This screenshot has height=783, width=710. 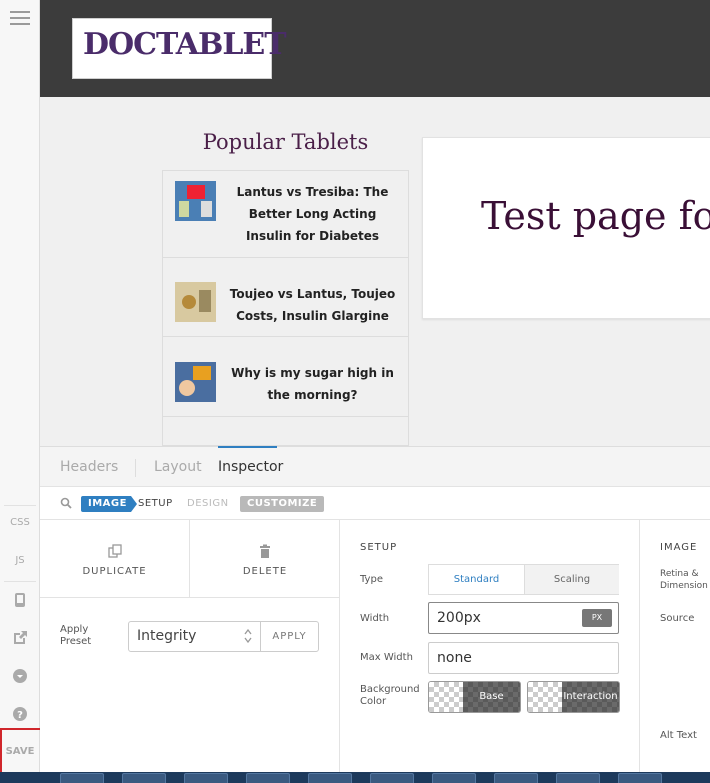 What do you see at coordinates (20, 386) in the screenshot?
I see `left-toolbar: CSS JS ? SAVE` at bounding box center [20, 386].